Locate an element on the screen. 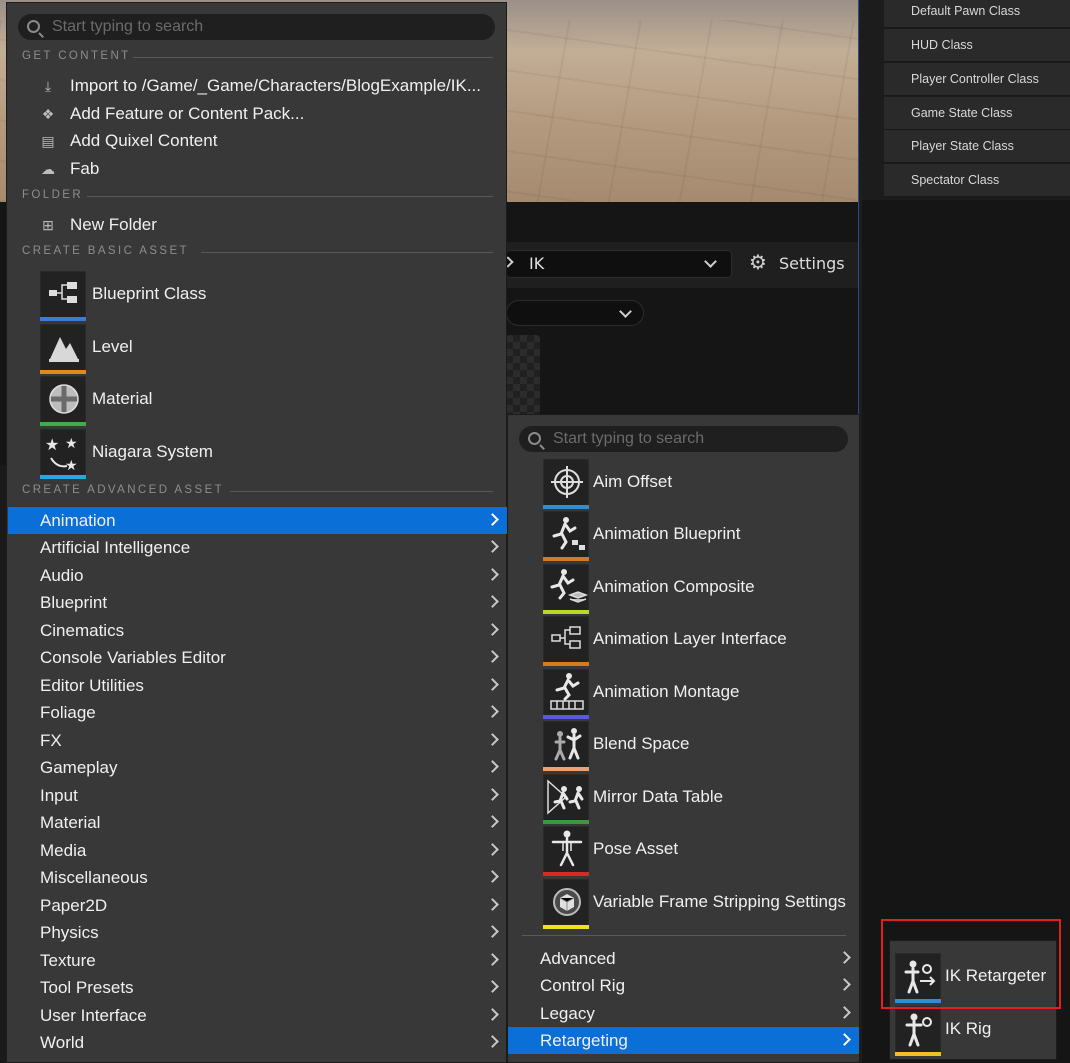  category-fx: FX is located at coordinates (257, 740).